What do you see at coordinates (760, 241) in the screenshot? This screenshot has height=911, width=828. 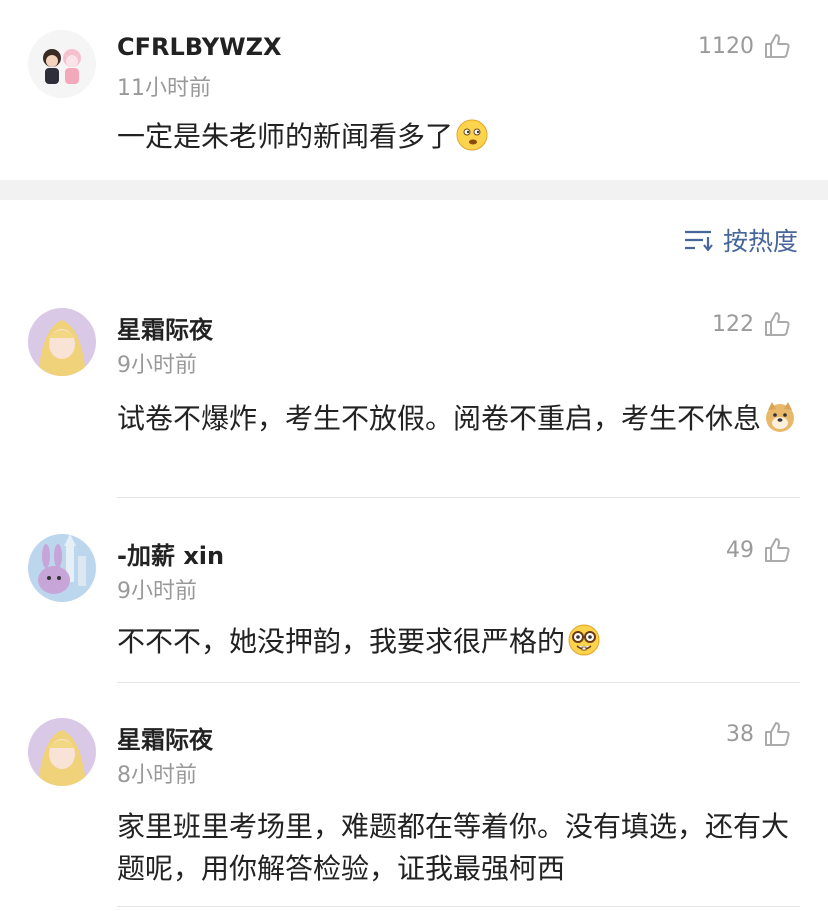 I see `sort-label: 按热度` at bounding box center [760, 241].